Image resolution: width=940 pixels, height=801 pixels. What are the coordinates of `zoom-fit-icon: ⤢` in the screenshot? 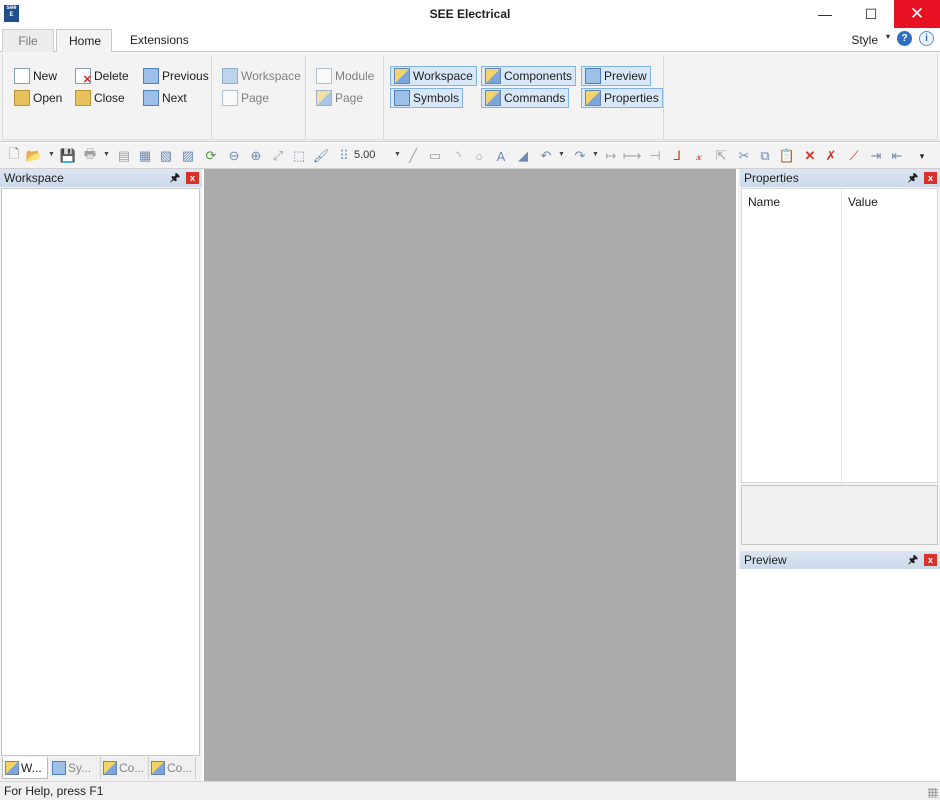 It's located at (278, 156).